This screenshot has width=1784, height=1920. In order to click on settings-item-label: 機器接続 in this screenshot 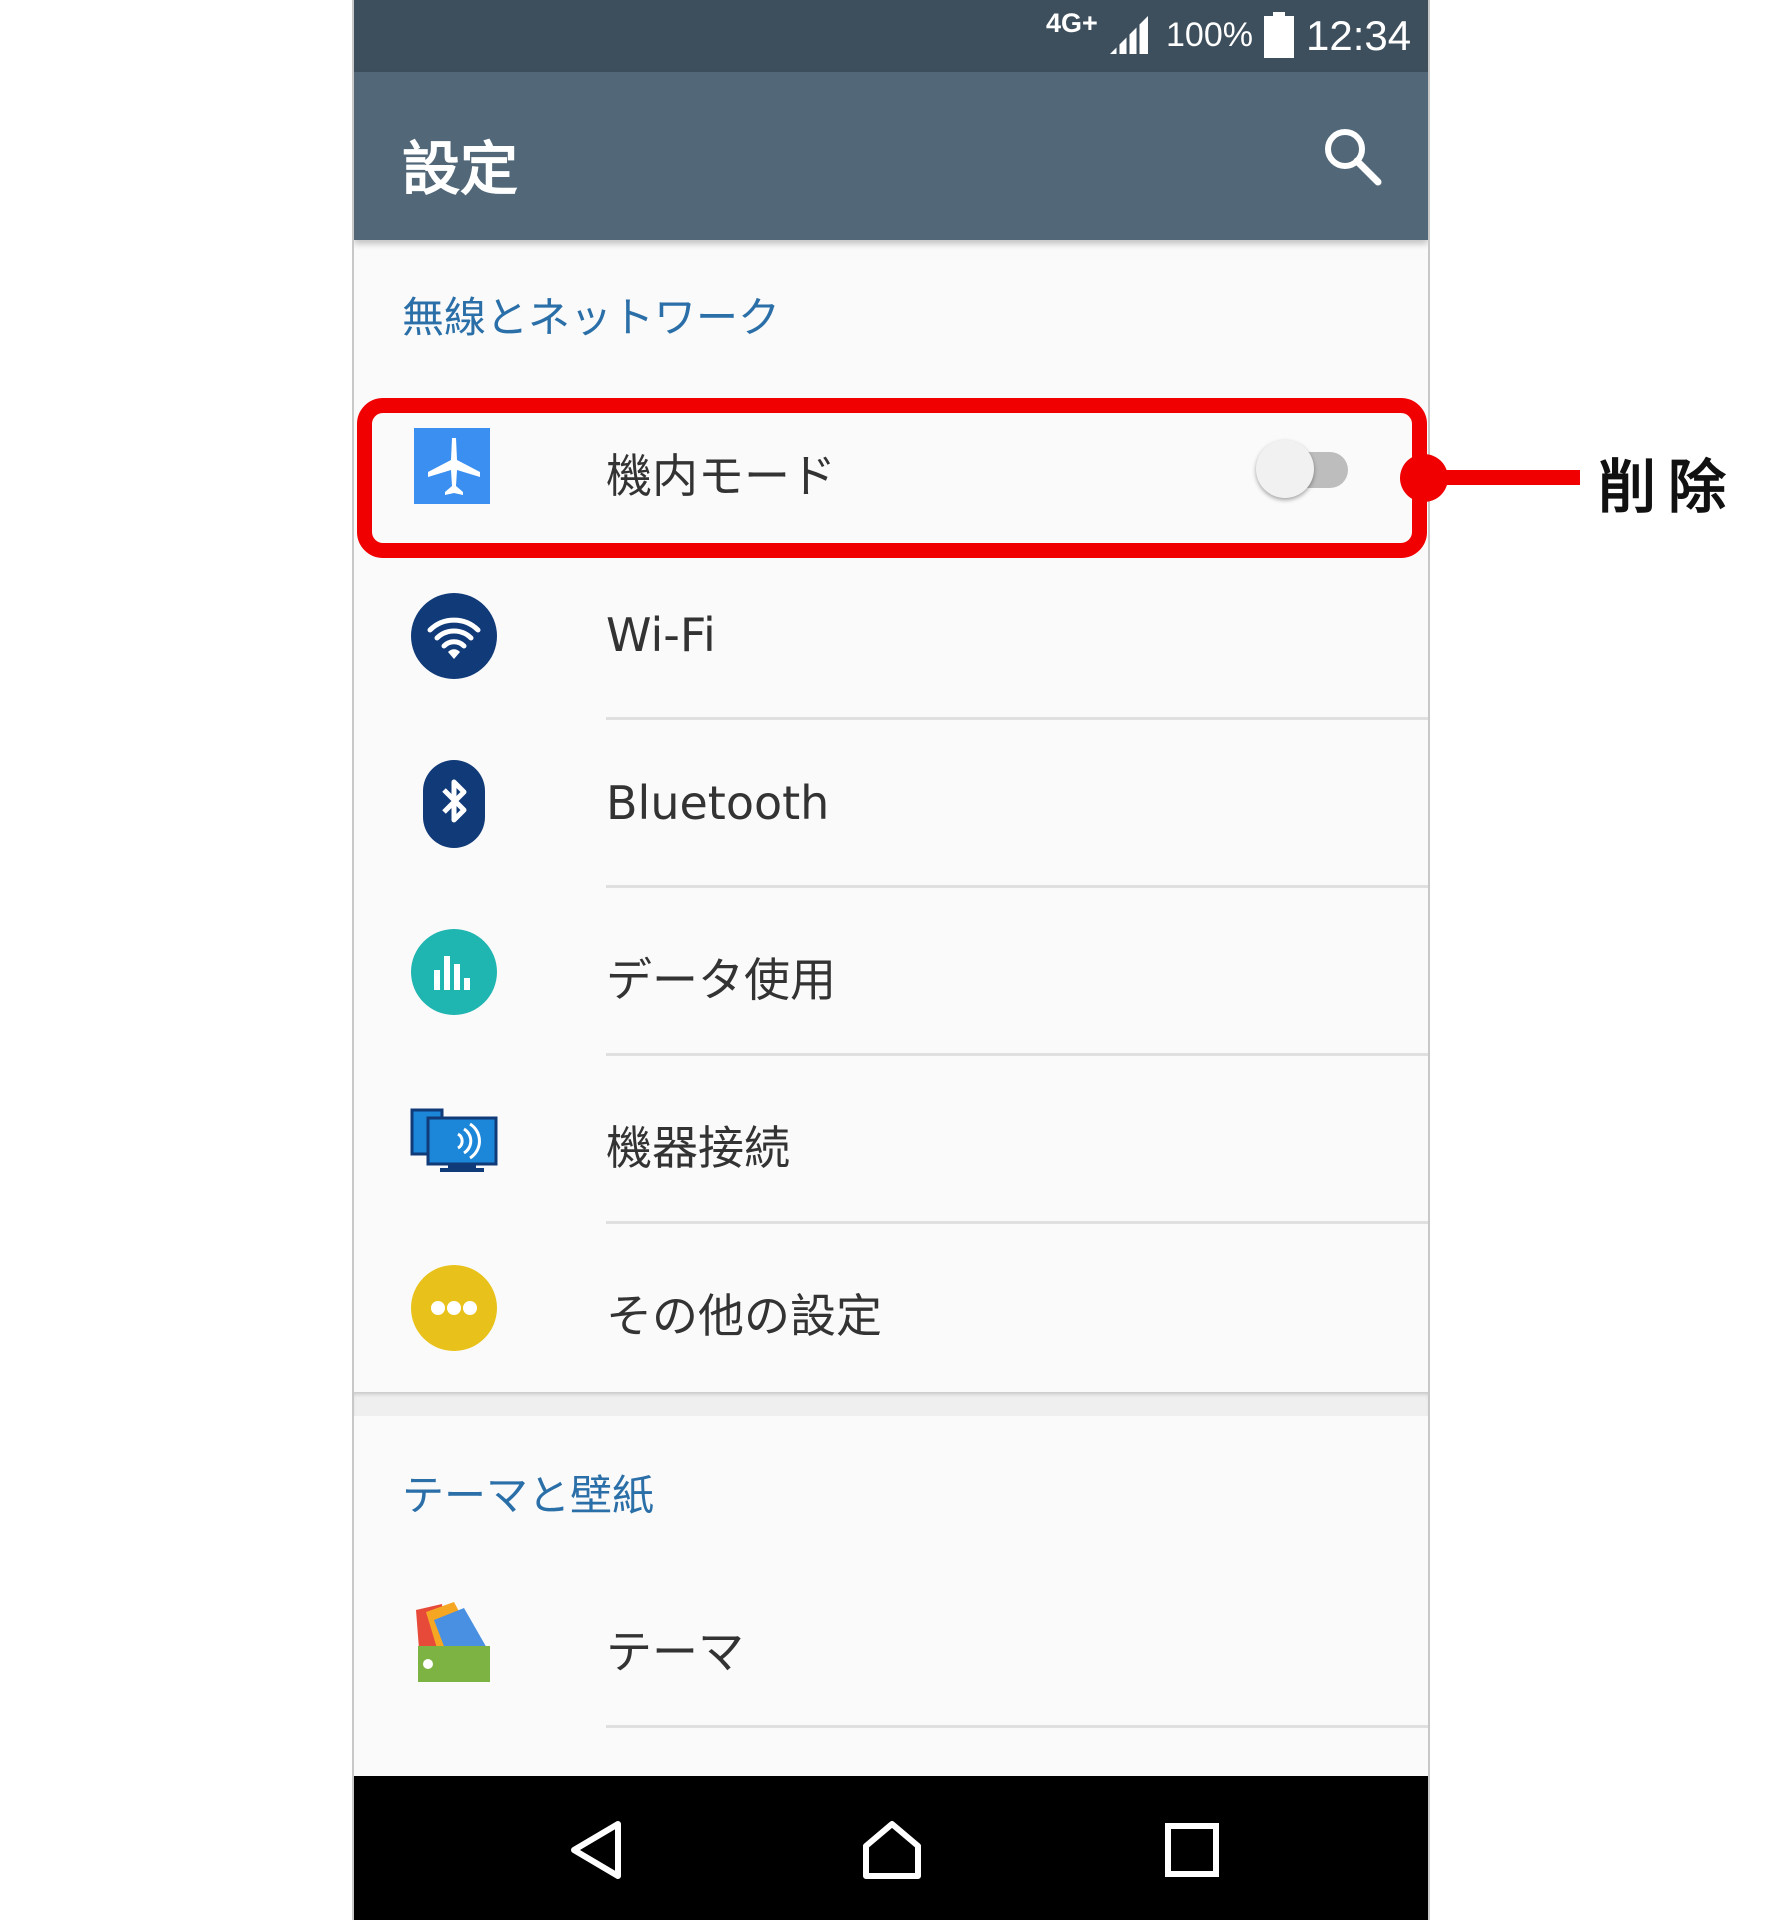, I will do `click(698, 1148)`.